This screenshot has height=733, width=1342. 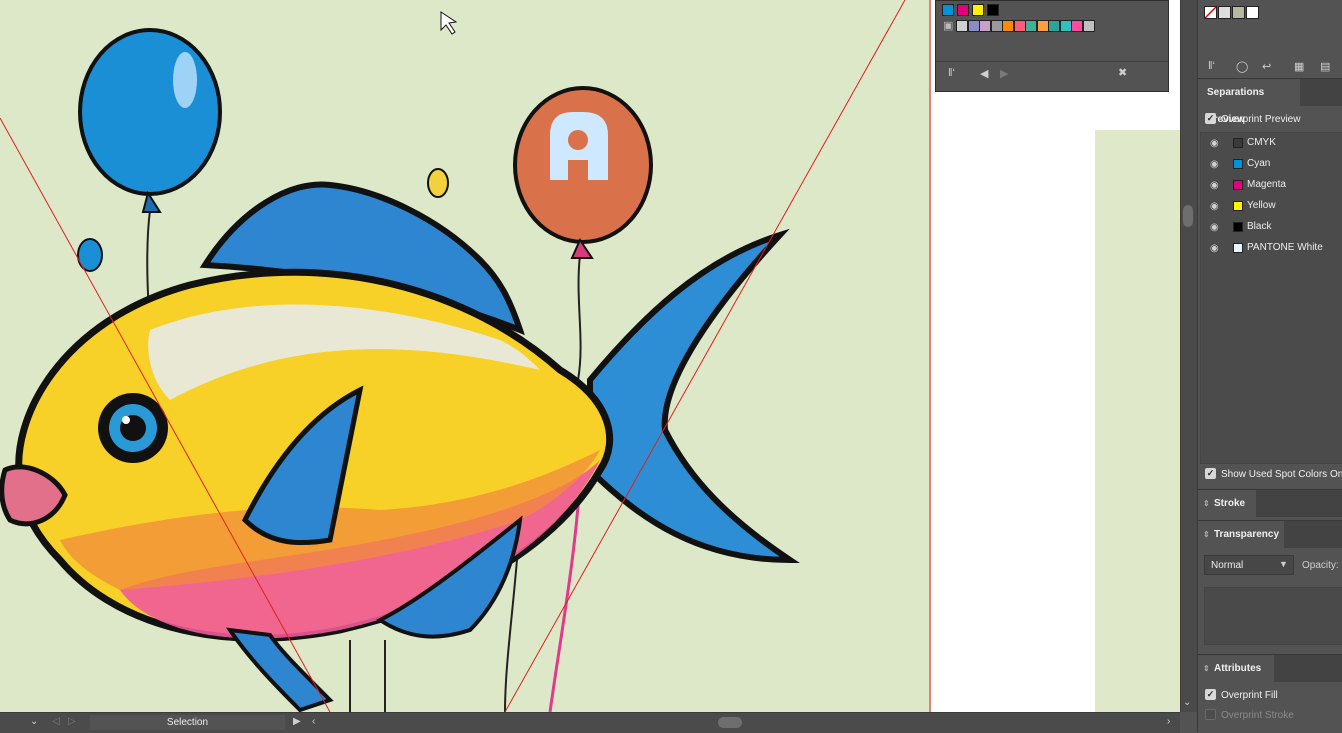 What do you see at coordinates (1249, 102) in the screenshot?
I see `tab-separations-preview: Separations Preview` at bounding box center [1249, 102].